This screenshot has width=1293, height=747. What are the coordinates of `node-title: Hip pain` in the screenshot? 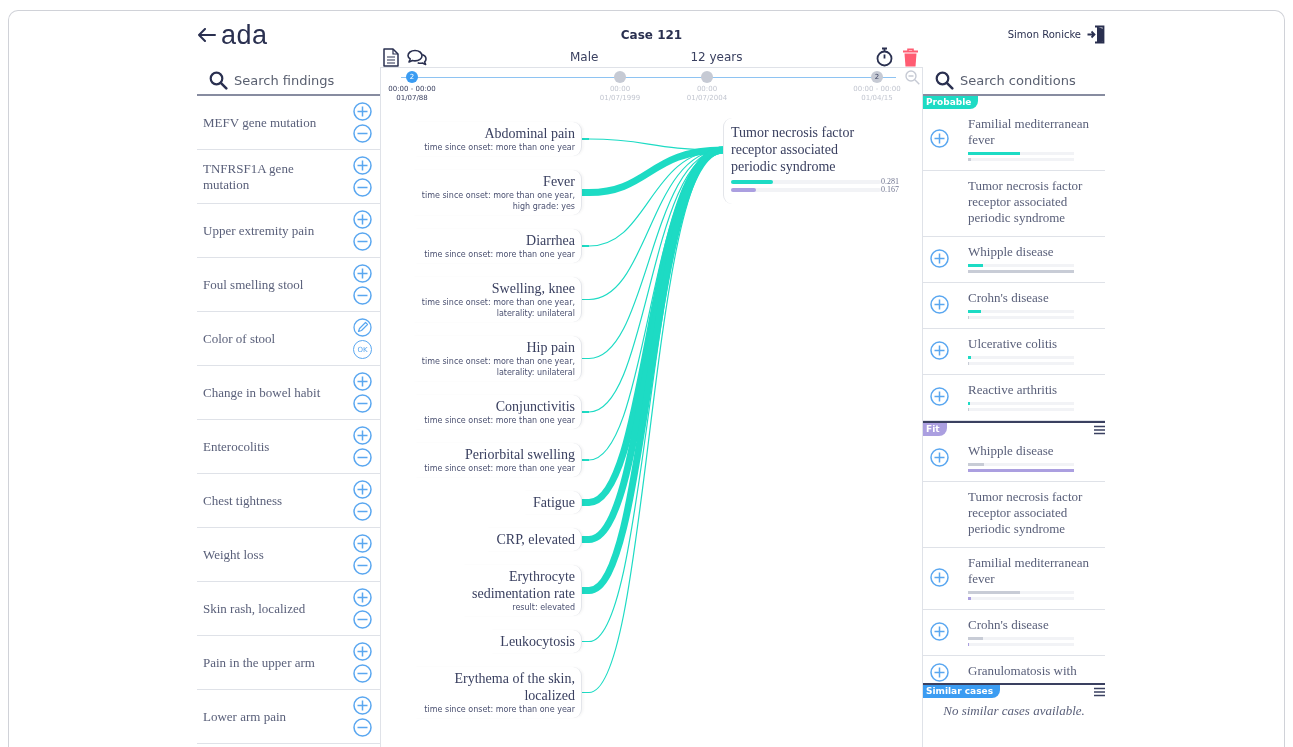 It's located at (550, 347).